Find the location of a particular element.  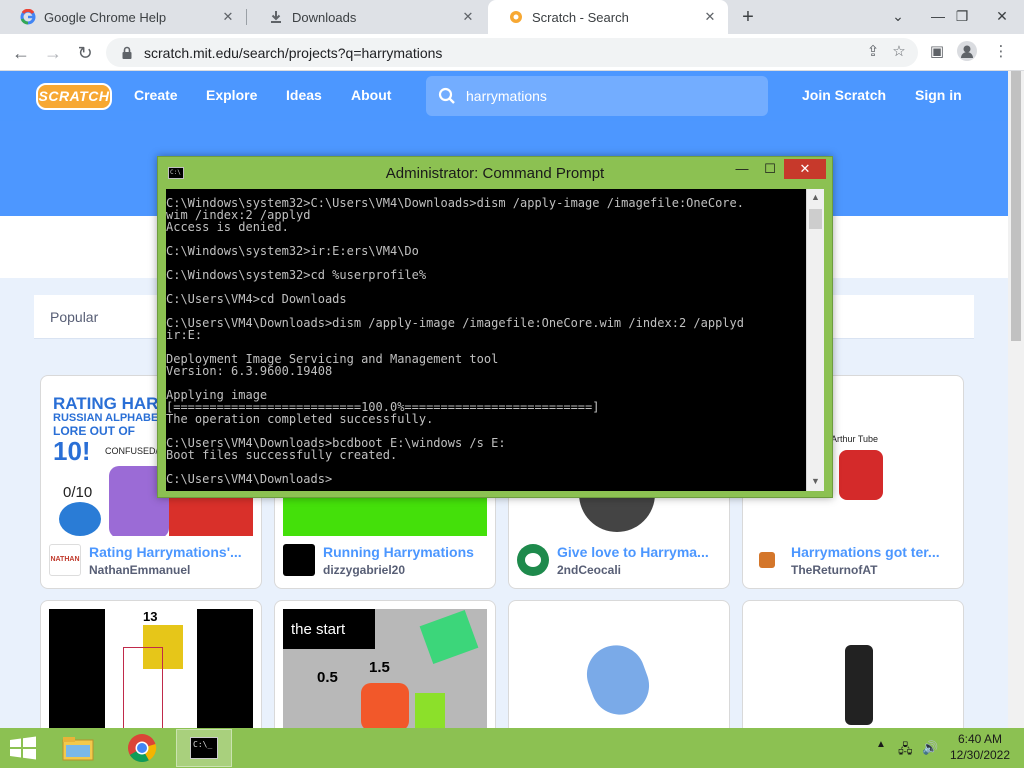

nav-explore: Explore is located at coordinates (231, 95).